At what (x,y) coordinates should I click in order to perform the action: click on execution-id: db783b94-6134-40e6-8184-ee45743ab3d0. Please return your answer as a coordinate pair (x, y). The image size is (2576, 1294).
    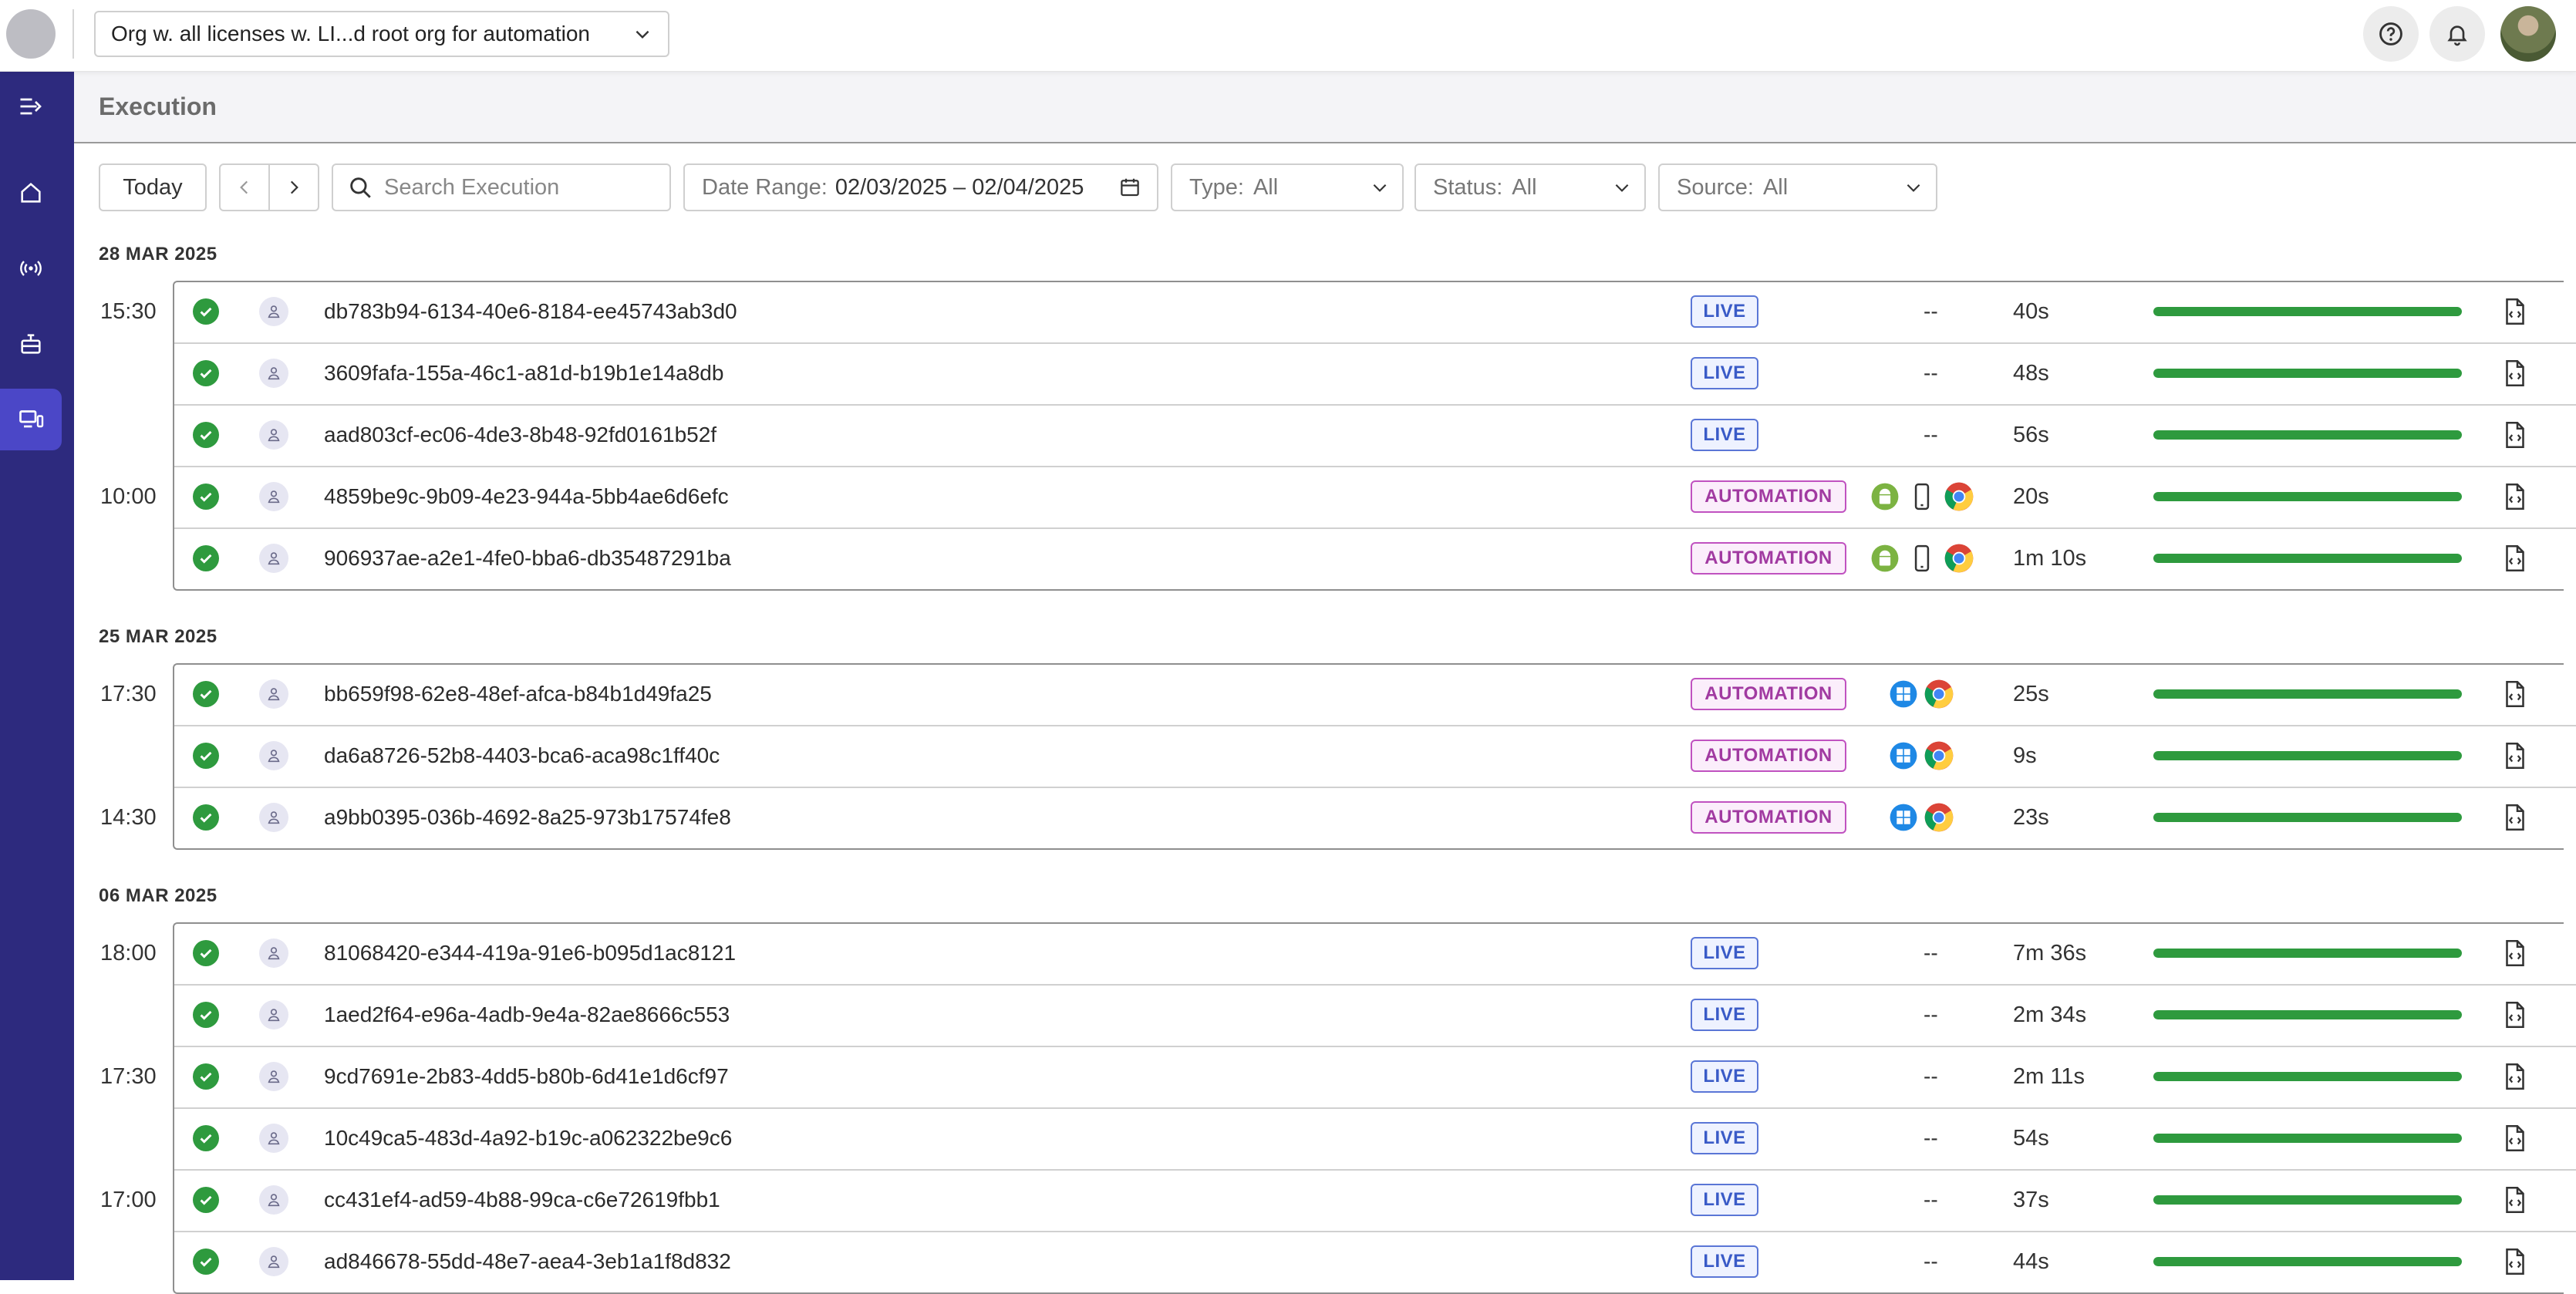
    Looking at the image, I should click on (530, 311).